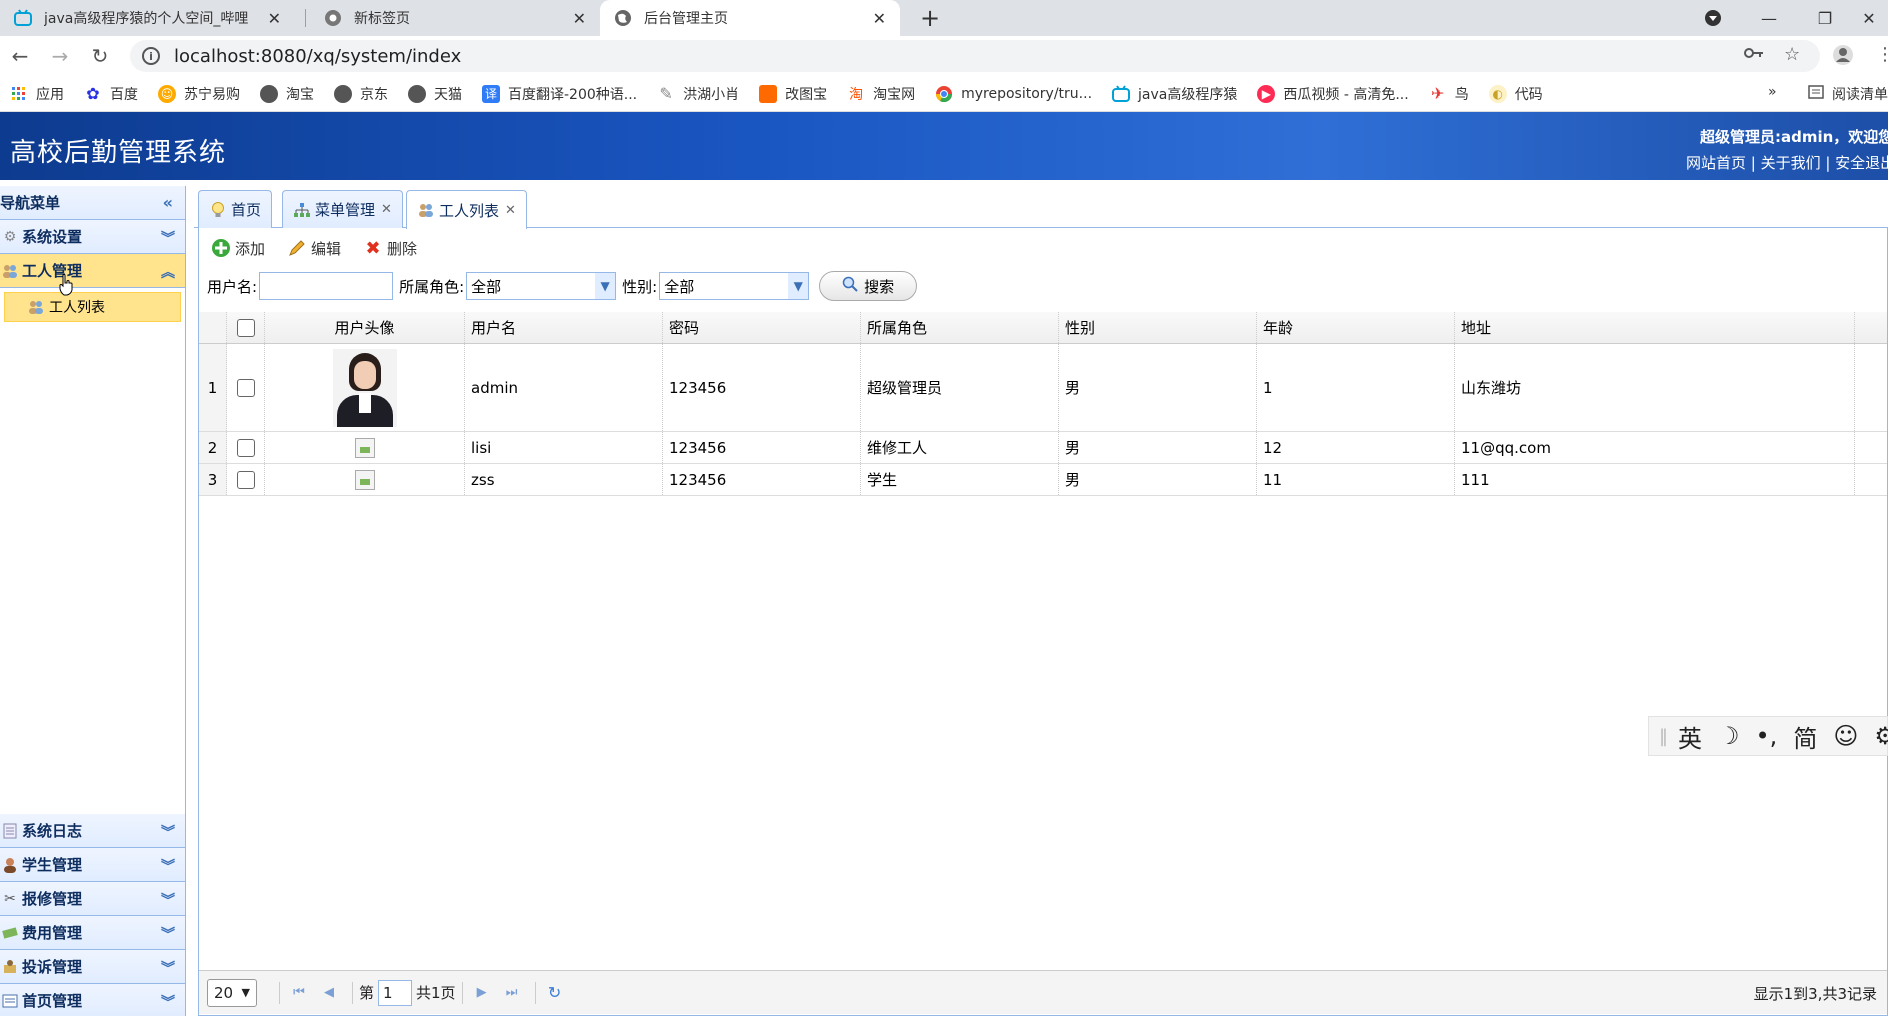 This screenshot has width=1888, height=1016. Describe the element at coordinates (762, 327) in the screenshot. I see `column-header-password: 密码` at that location.